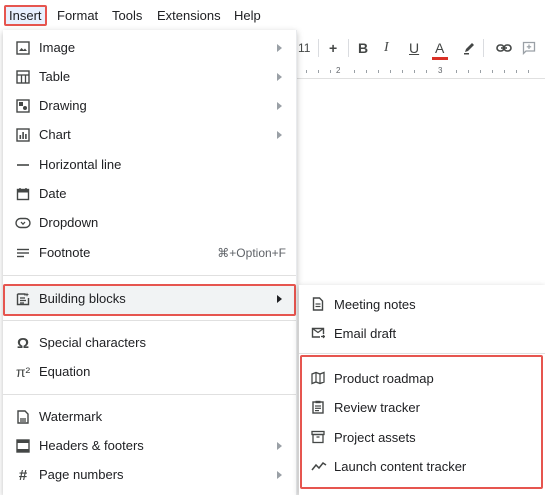 This screenshot has width=545, height=495. What do you see at coordinates (363, 48) in the screenshot?
I see `bold-button: B` at bounding box center [363, 48].